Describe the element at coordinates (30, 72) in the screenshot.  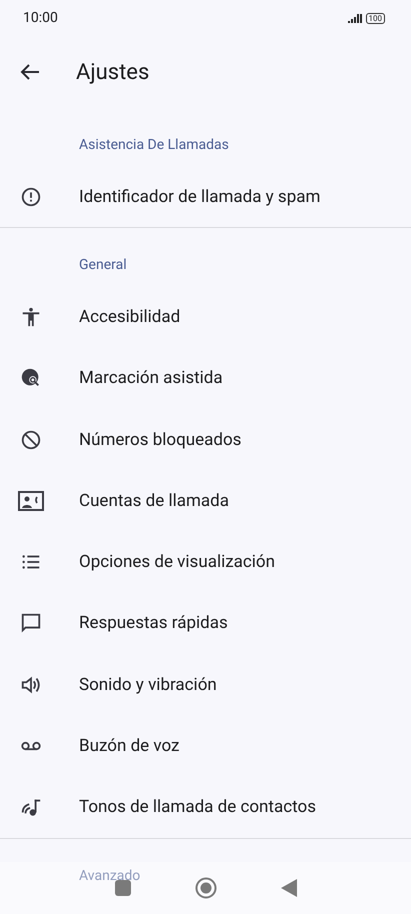
I see `back-arrow-icon` at that location.